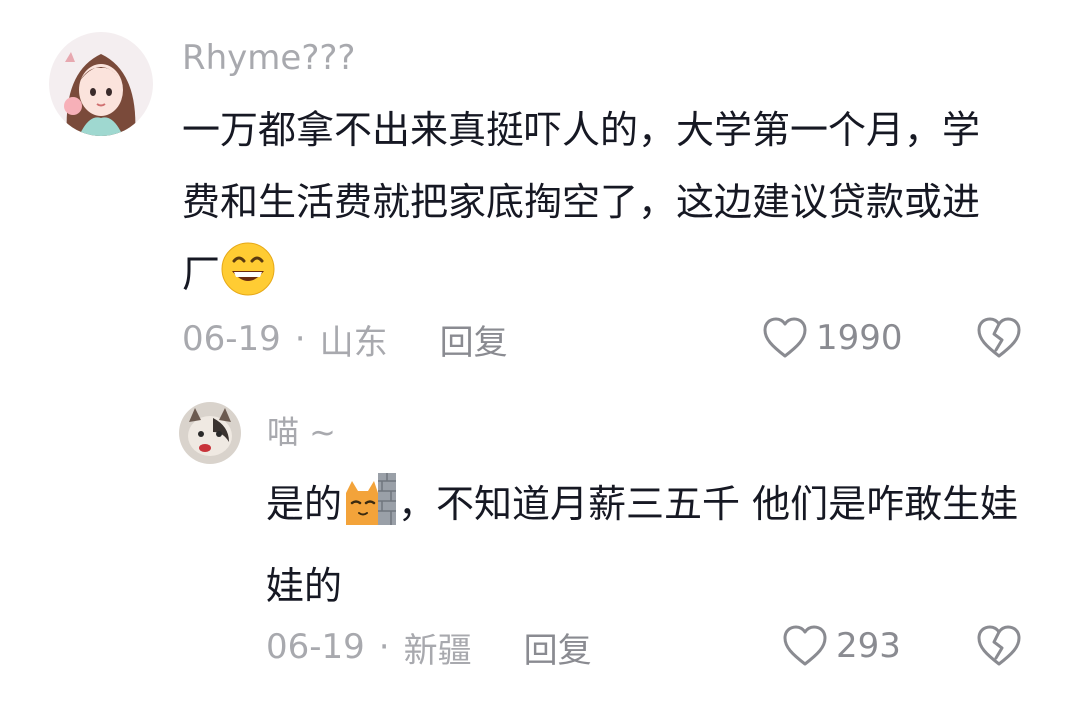  I want to click on like-button: 293, so click(841, 646).